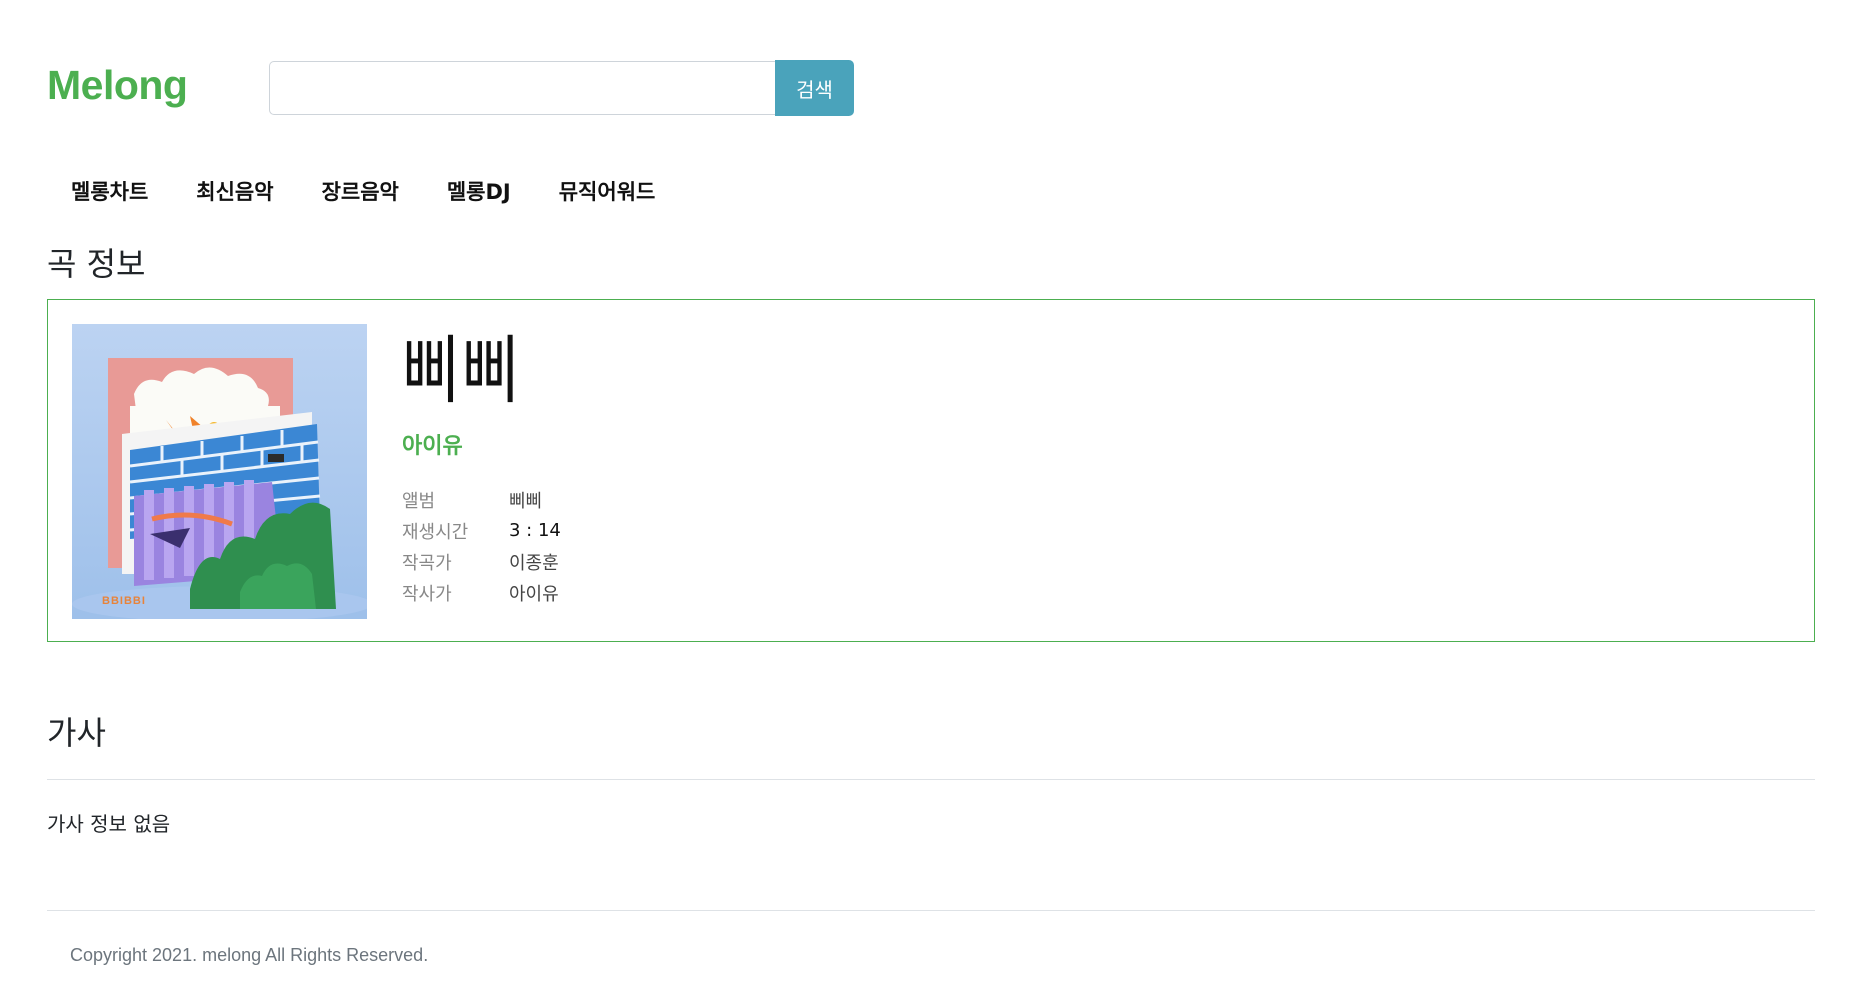 The height and width of the screenshot is (1002, 1862). Describe the element at coordinates (435, 532) in the screenshot. I see `detail-key: 재생시간` at that location.